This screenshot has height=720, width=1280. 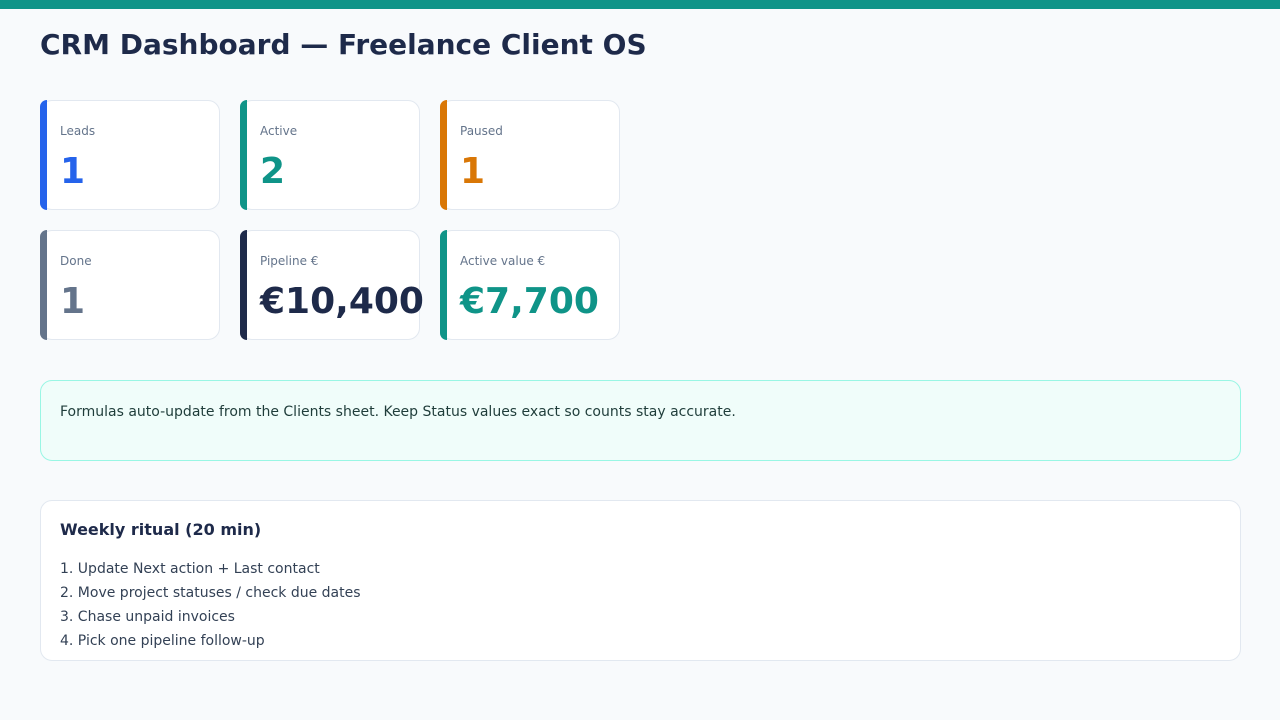 What do you see at coordinates (273, 171) in the screenshot?
I see `kpi-value: 2` at bounding box center [273, 171].